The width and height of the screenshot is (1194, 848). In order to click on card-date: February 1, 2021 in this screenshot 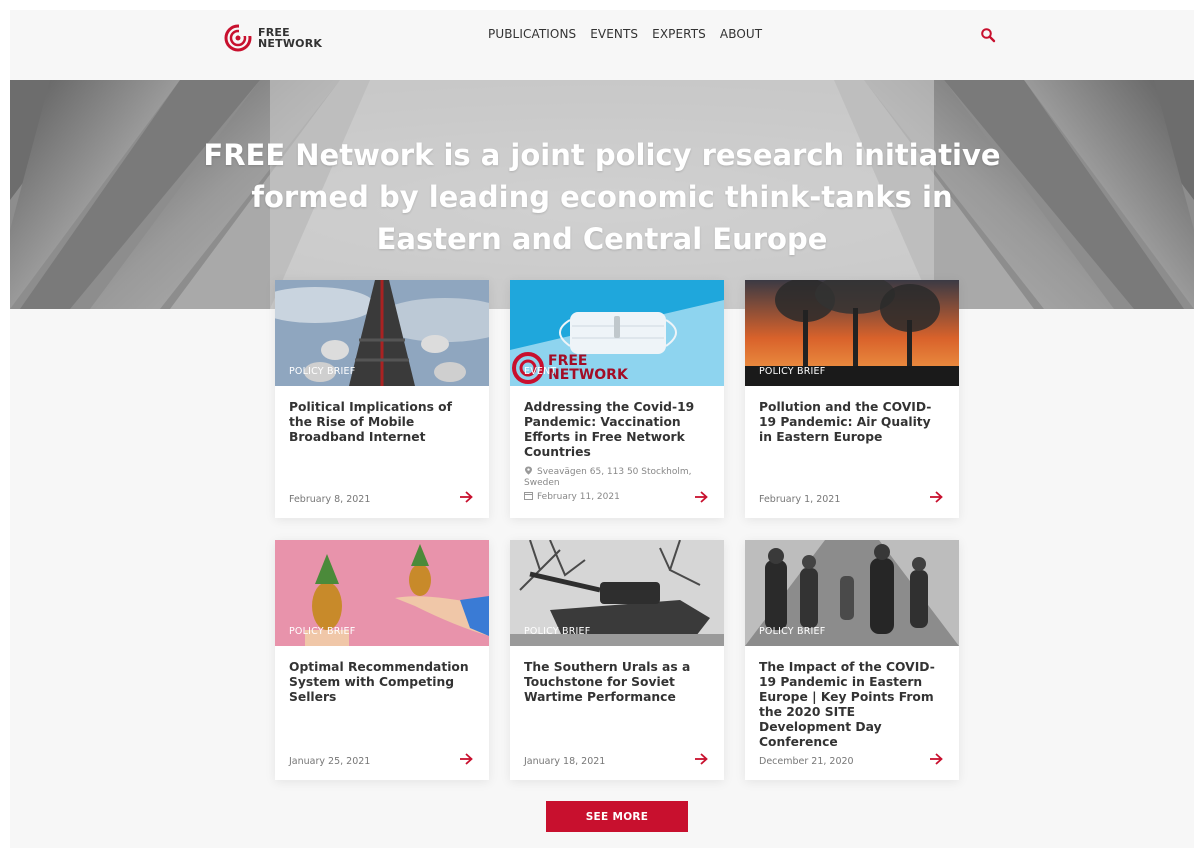, I will do `click(800, 499)`.